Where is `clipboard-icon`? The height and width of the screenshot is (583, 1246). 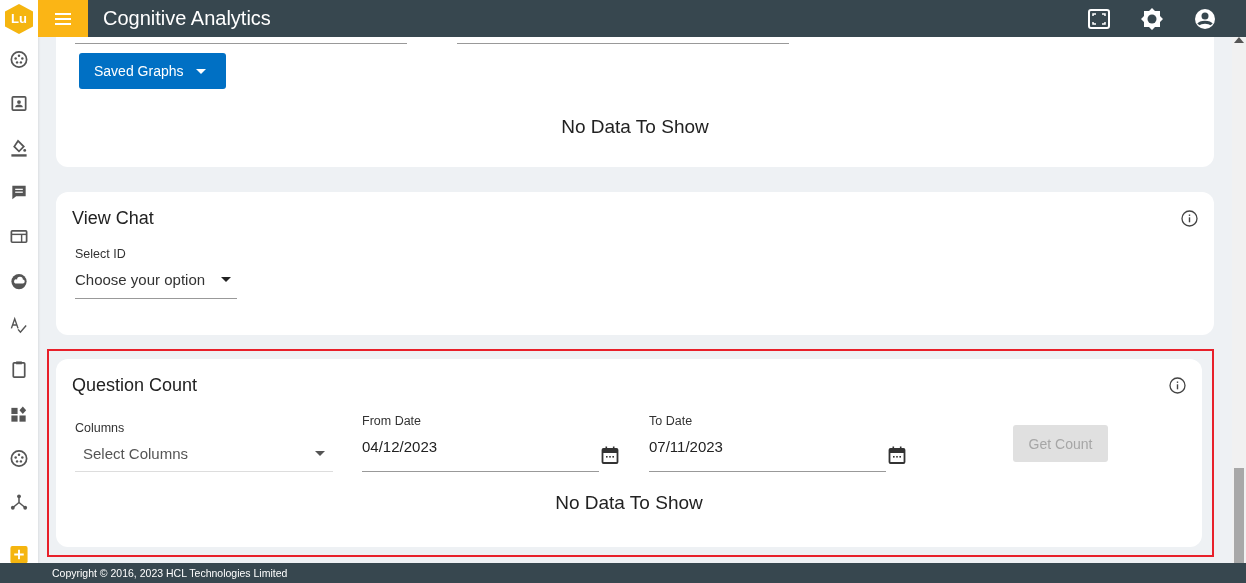 clipboard-icon is located at coordinates (19, 370).